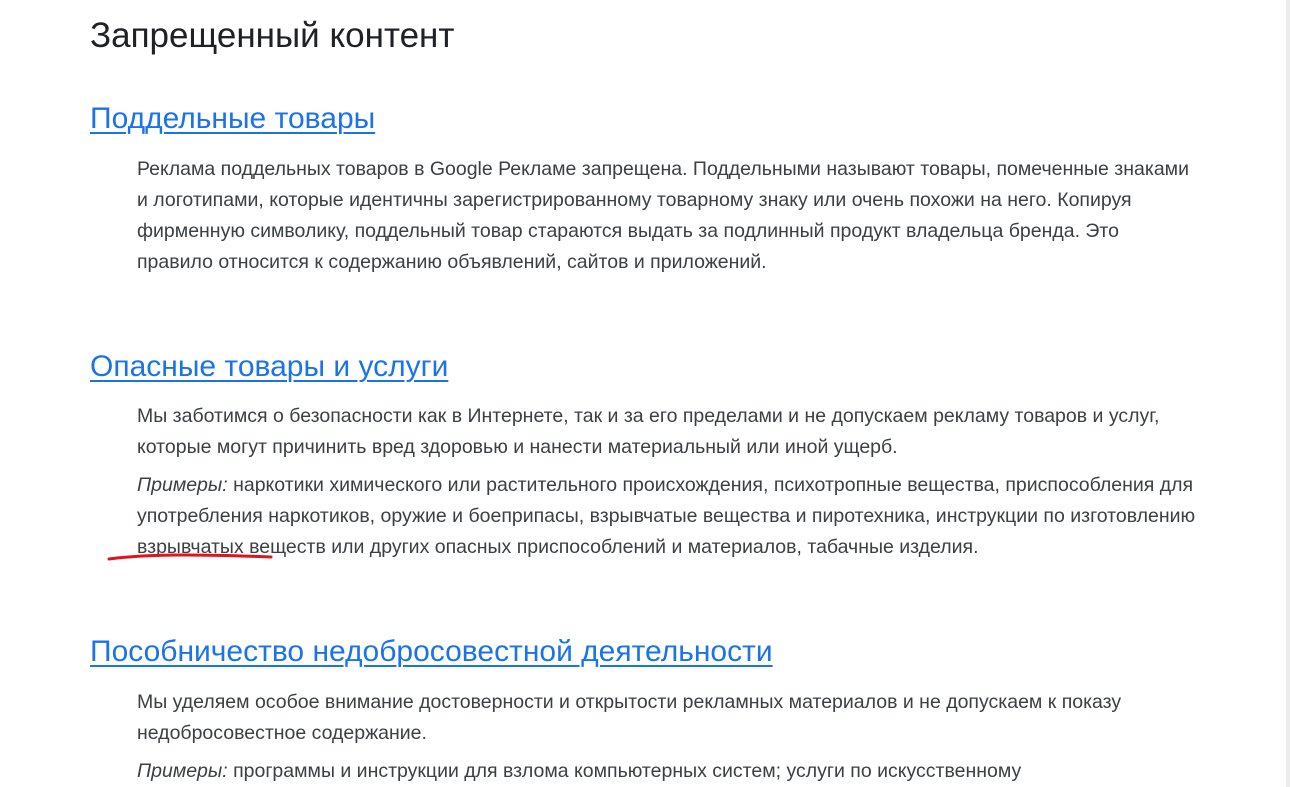 Image resolution: width=1290 pixels, height=787 pixels. I want to click on dangerous-goods-link: Опасные товары и услуги, so click(269, 366).